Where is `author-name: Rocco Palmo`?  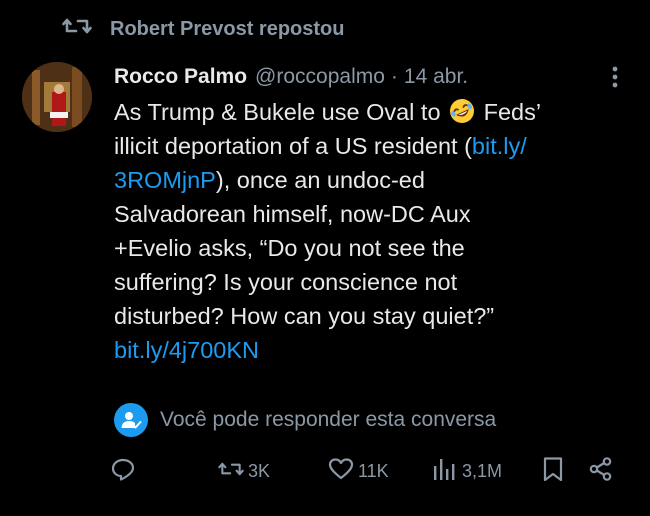
author-name: Rocco Palmo is located at coordinates (180, 77).